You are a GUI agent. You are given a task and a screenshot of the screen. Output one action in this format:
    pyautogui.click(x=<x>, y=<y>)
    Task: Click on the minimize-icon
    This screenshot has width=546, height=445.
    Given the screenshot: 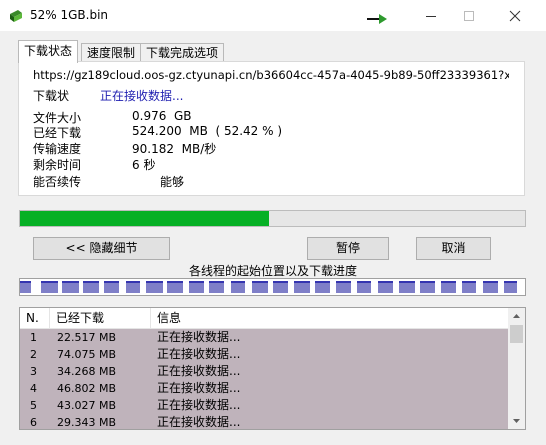 What is the action you would take?
    pyautogui.click(x=431, y=16)
    